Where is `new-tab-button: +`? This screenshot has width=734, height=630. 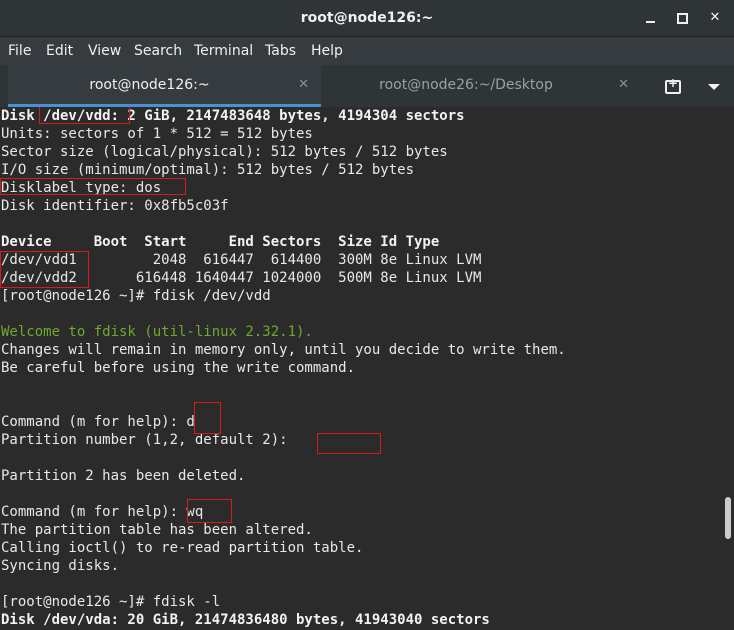
new-tab-button: + is located at coordinates (673, 86).